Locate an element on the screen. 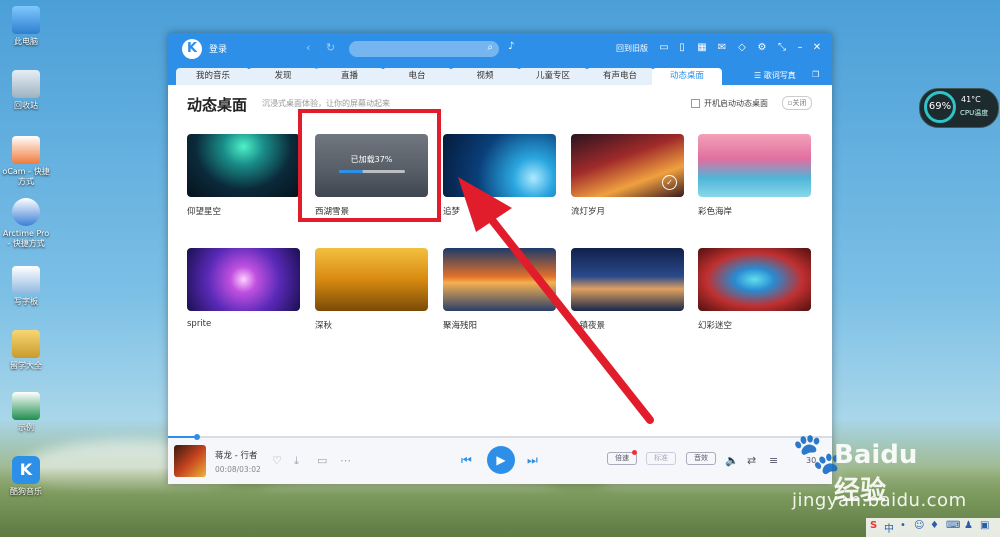  album-cover is located at coordinates (190, 461).